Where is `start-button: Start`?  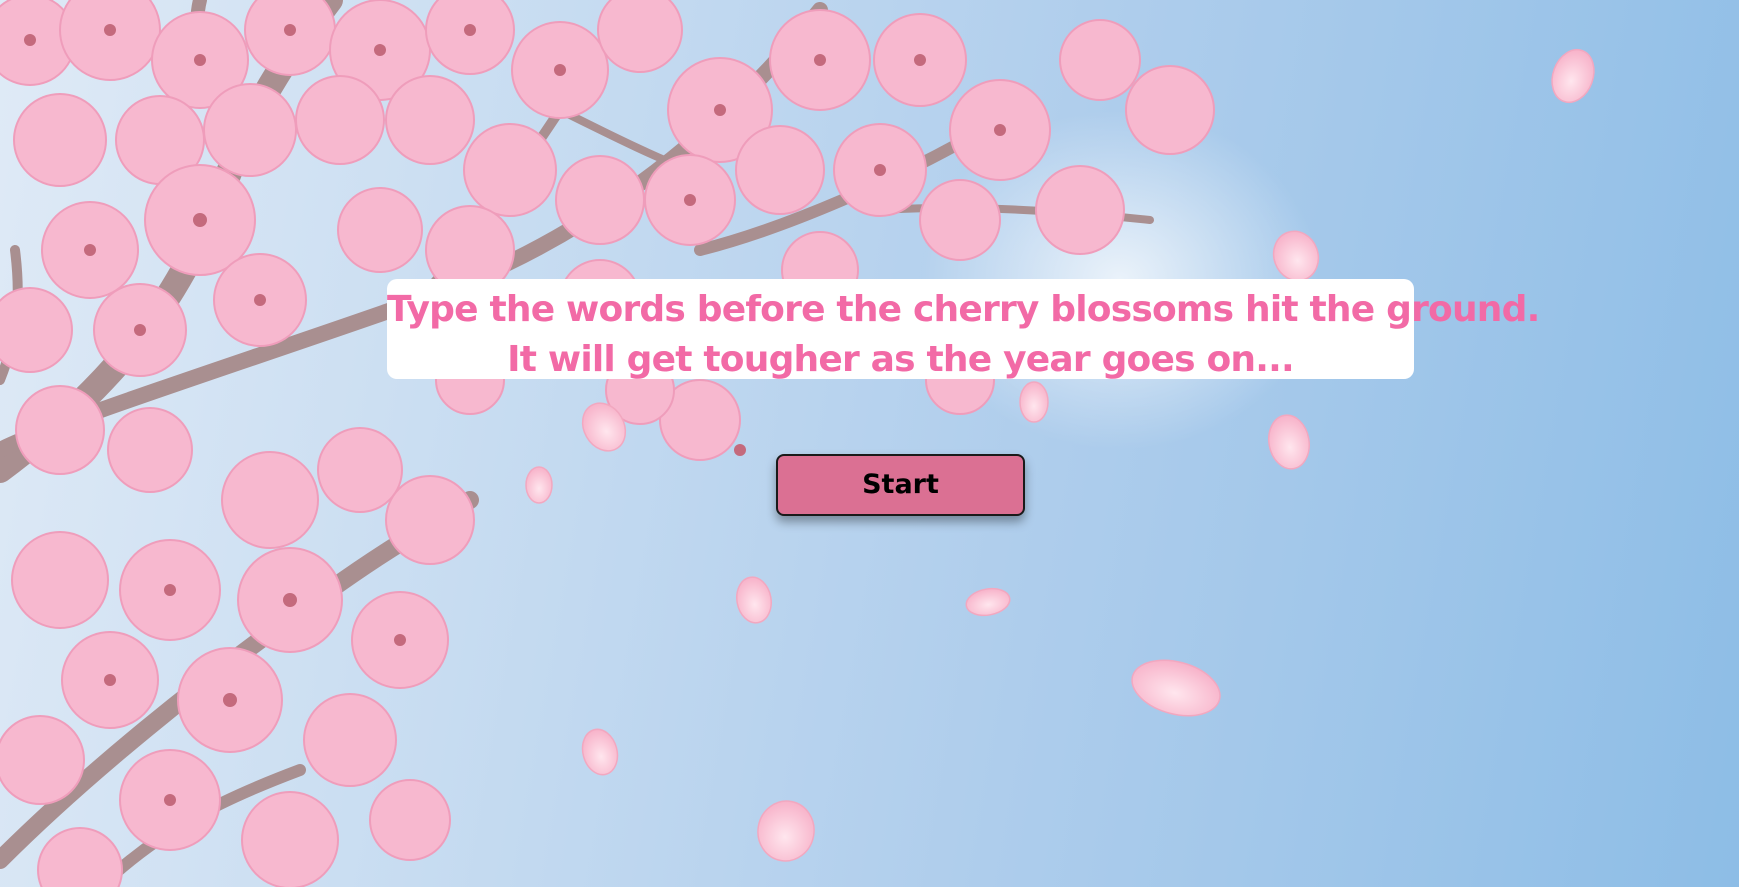 start-button: Start is located at coordinates (900, 485).